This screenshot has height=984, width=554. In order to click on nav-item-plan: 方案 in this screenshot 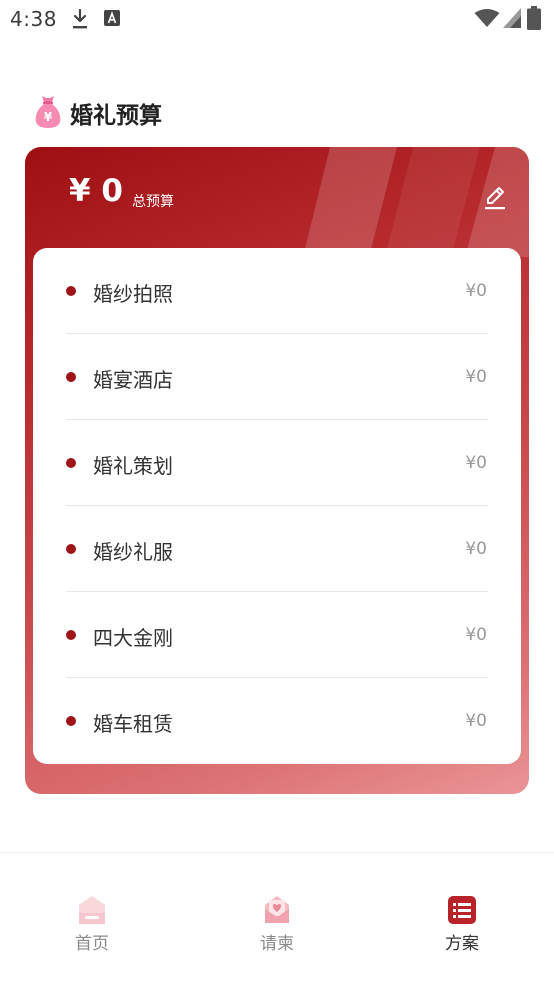, I will do `click(462, 925)`.